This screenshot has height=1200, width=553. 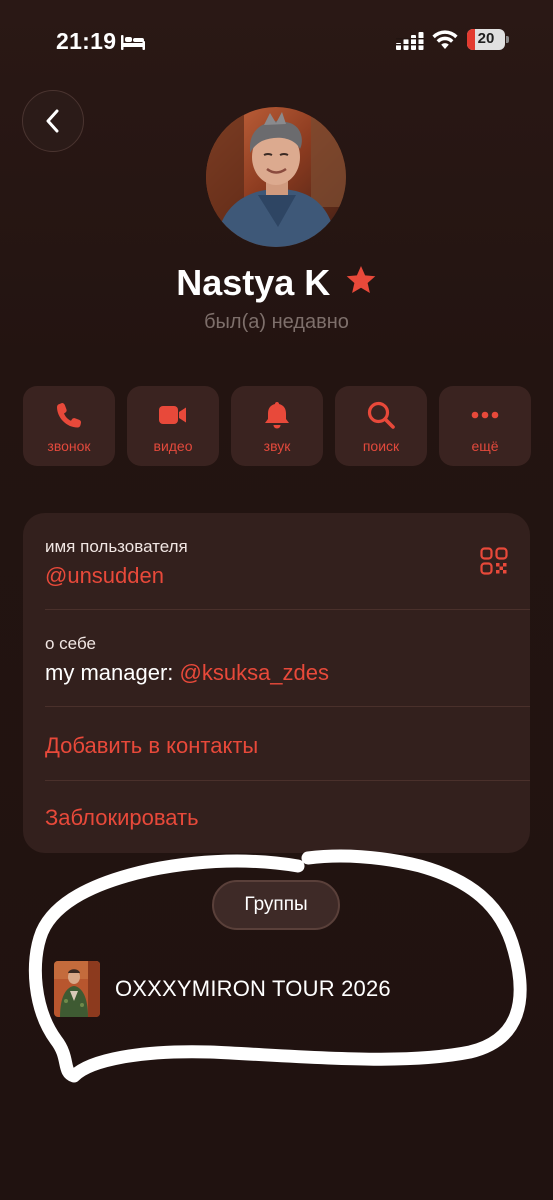 What do you see at coordinates (485, 415) in the screenshot?
I see `more-icon` at bounding box center [485, 415].